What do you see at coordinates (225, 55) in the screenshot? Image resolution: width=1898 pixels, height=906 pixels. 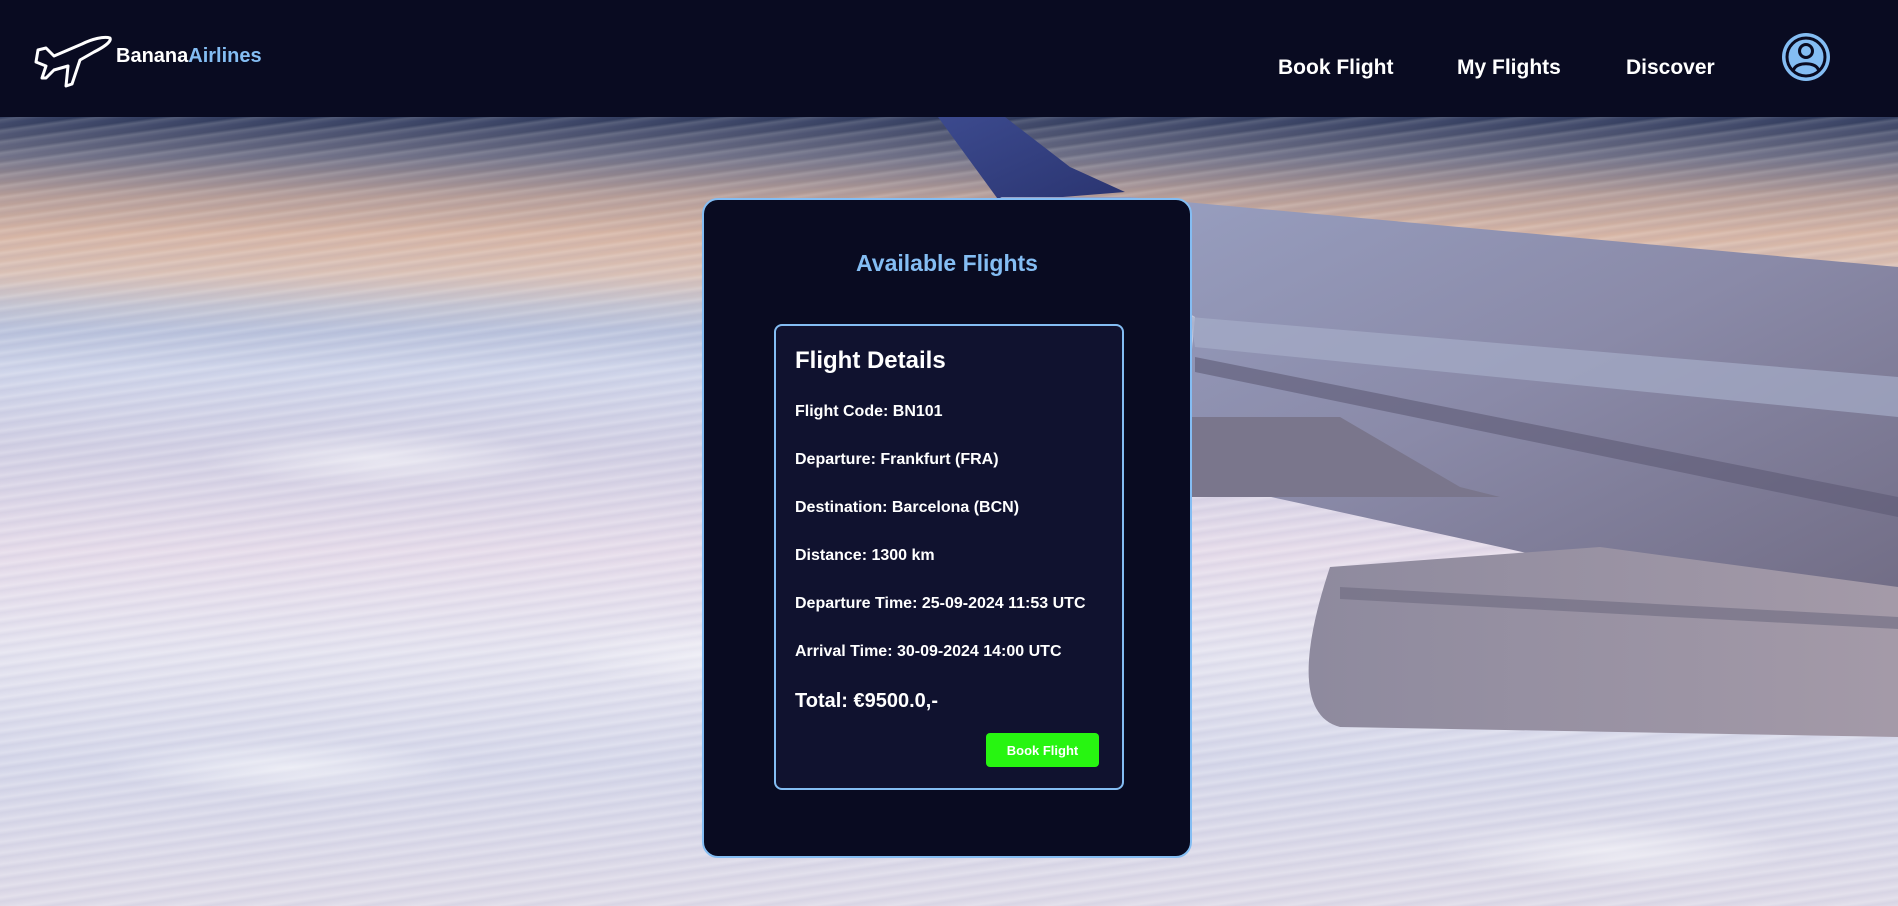 I see `brand-name-part2: Airlines` at bounding box center [225, 55].